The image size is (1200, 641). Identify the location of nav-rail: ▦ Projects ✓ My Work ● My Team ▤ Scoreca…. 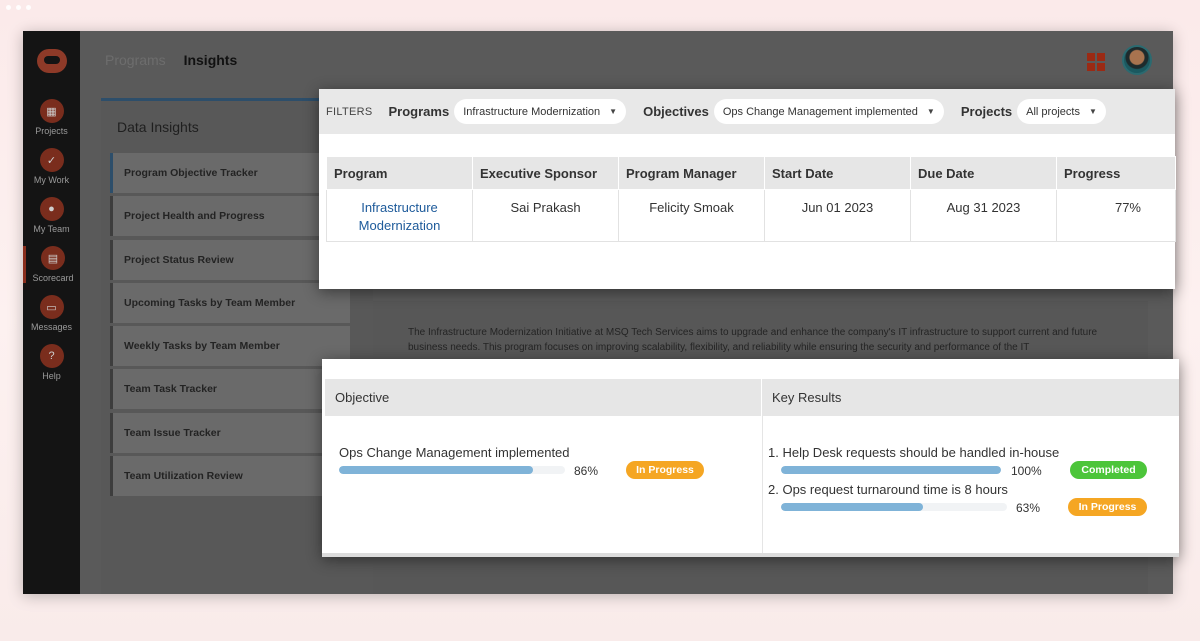
(51, 312).